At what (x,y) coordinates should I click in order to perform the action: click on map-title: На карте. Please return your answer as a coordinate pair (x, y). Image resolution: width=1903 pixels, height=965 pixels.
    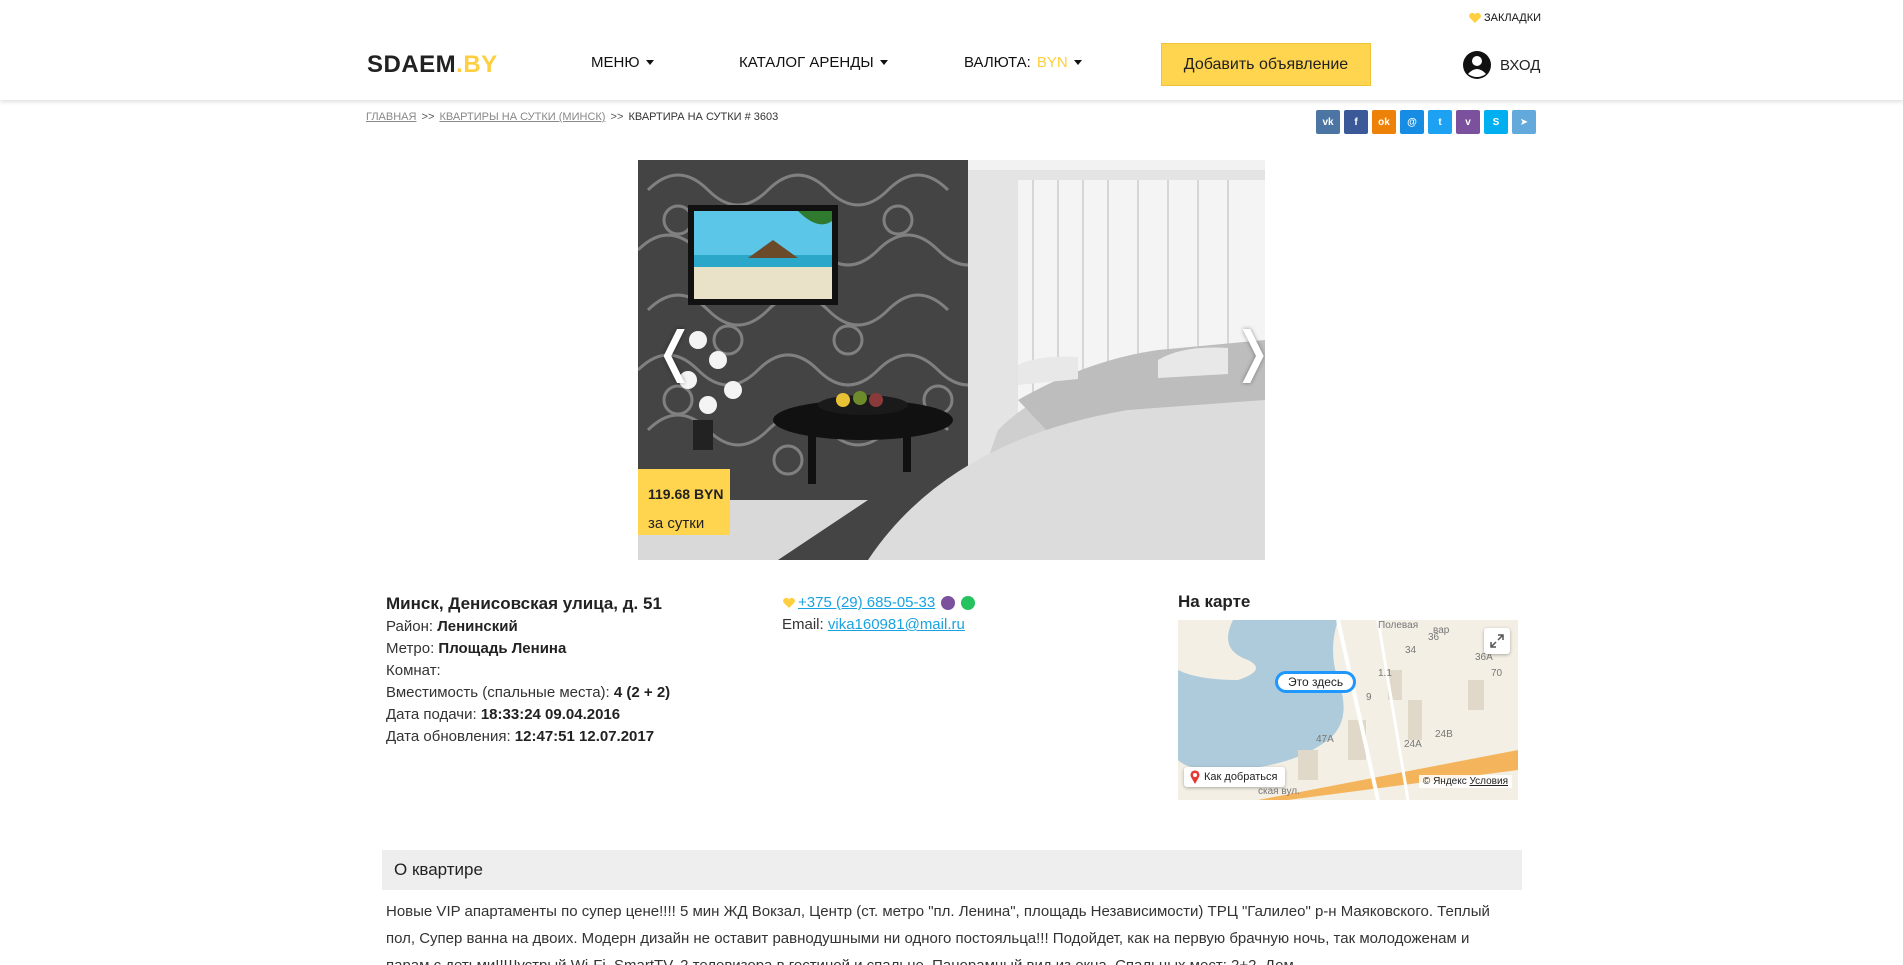
    Looking at the image, I should click on (1214, 601).